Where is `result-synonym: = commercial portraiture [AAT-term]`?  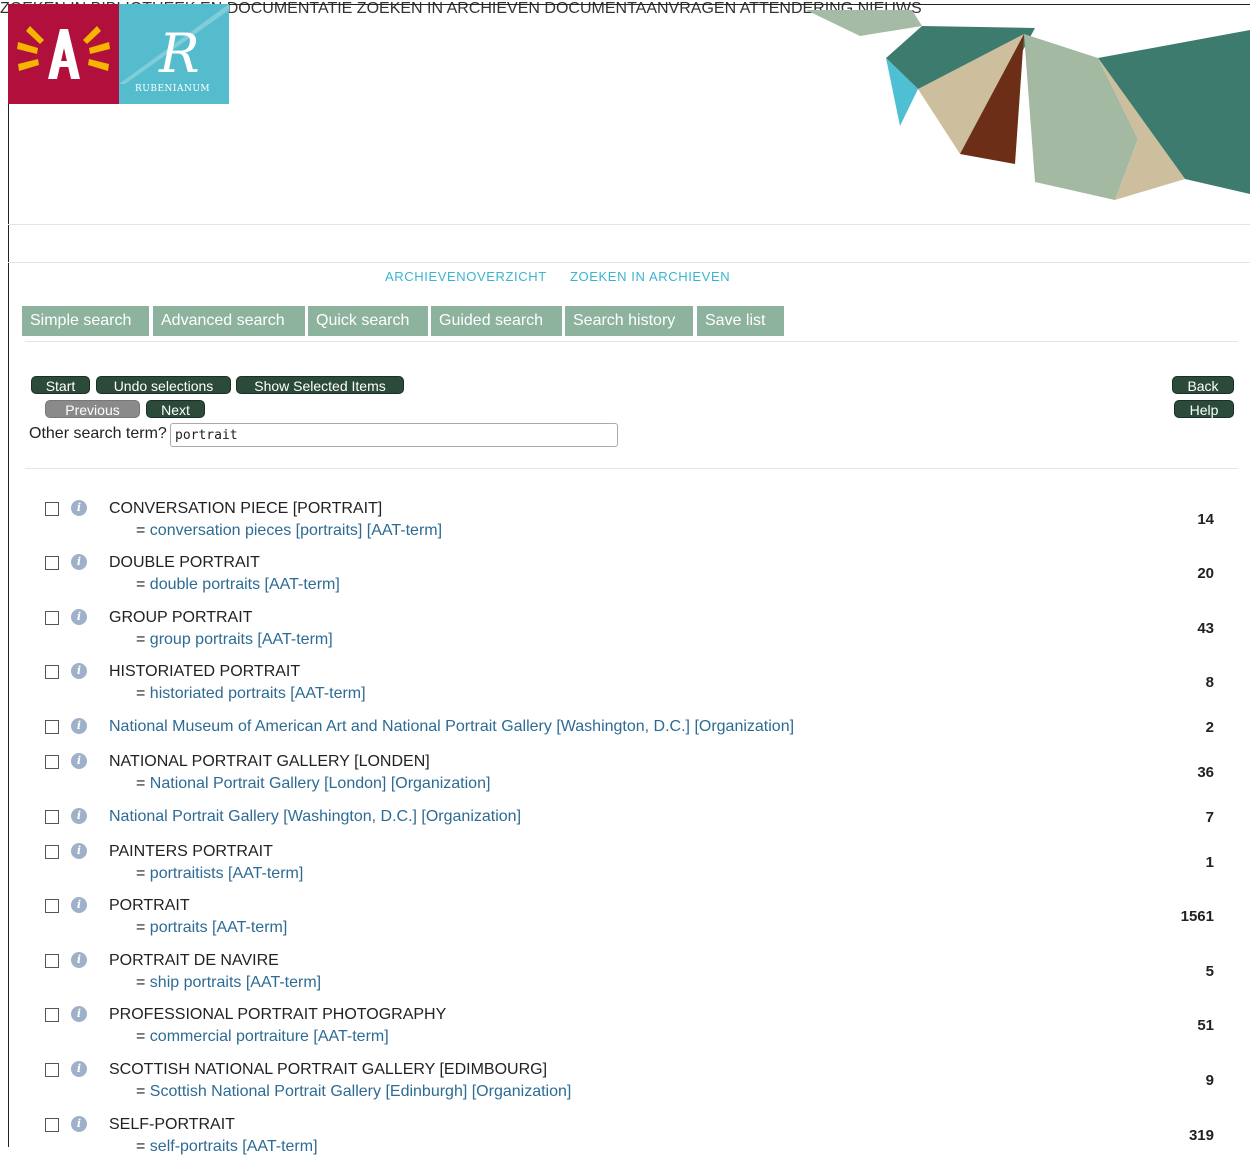
result-synonym: = commercial portraiture [AAT-term] is located at coordinates (262, 1037).